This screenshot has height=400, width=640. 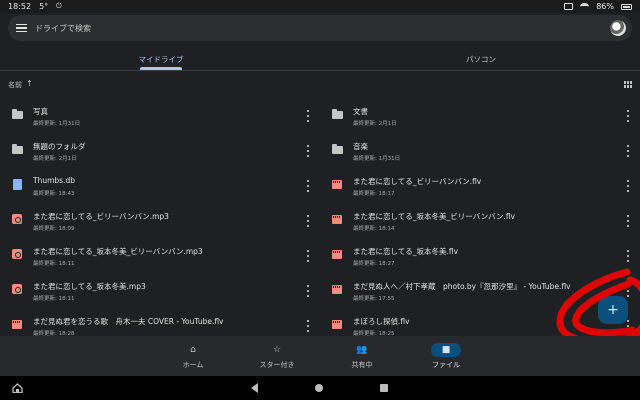 I want to click on search-input: ドライブで検索, so click(x=63, y=28).